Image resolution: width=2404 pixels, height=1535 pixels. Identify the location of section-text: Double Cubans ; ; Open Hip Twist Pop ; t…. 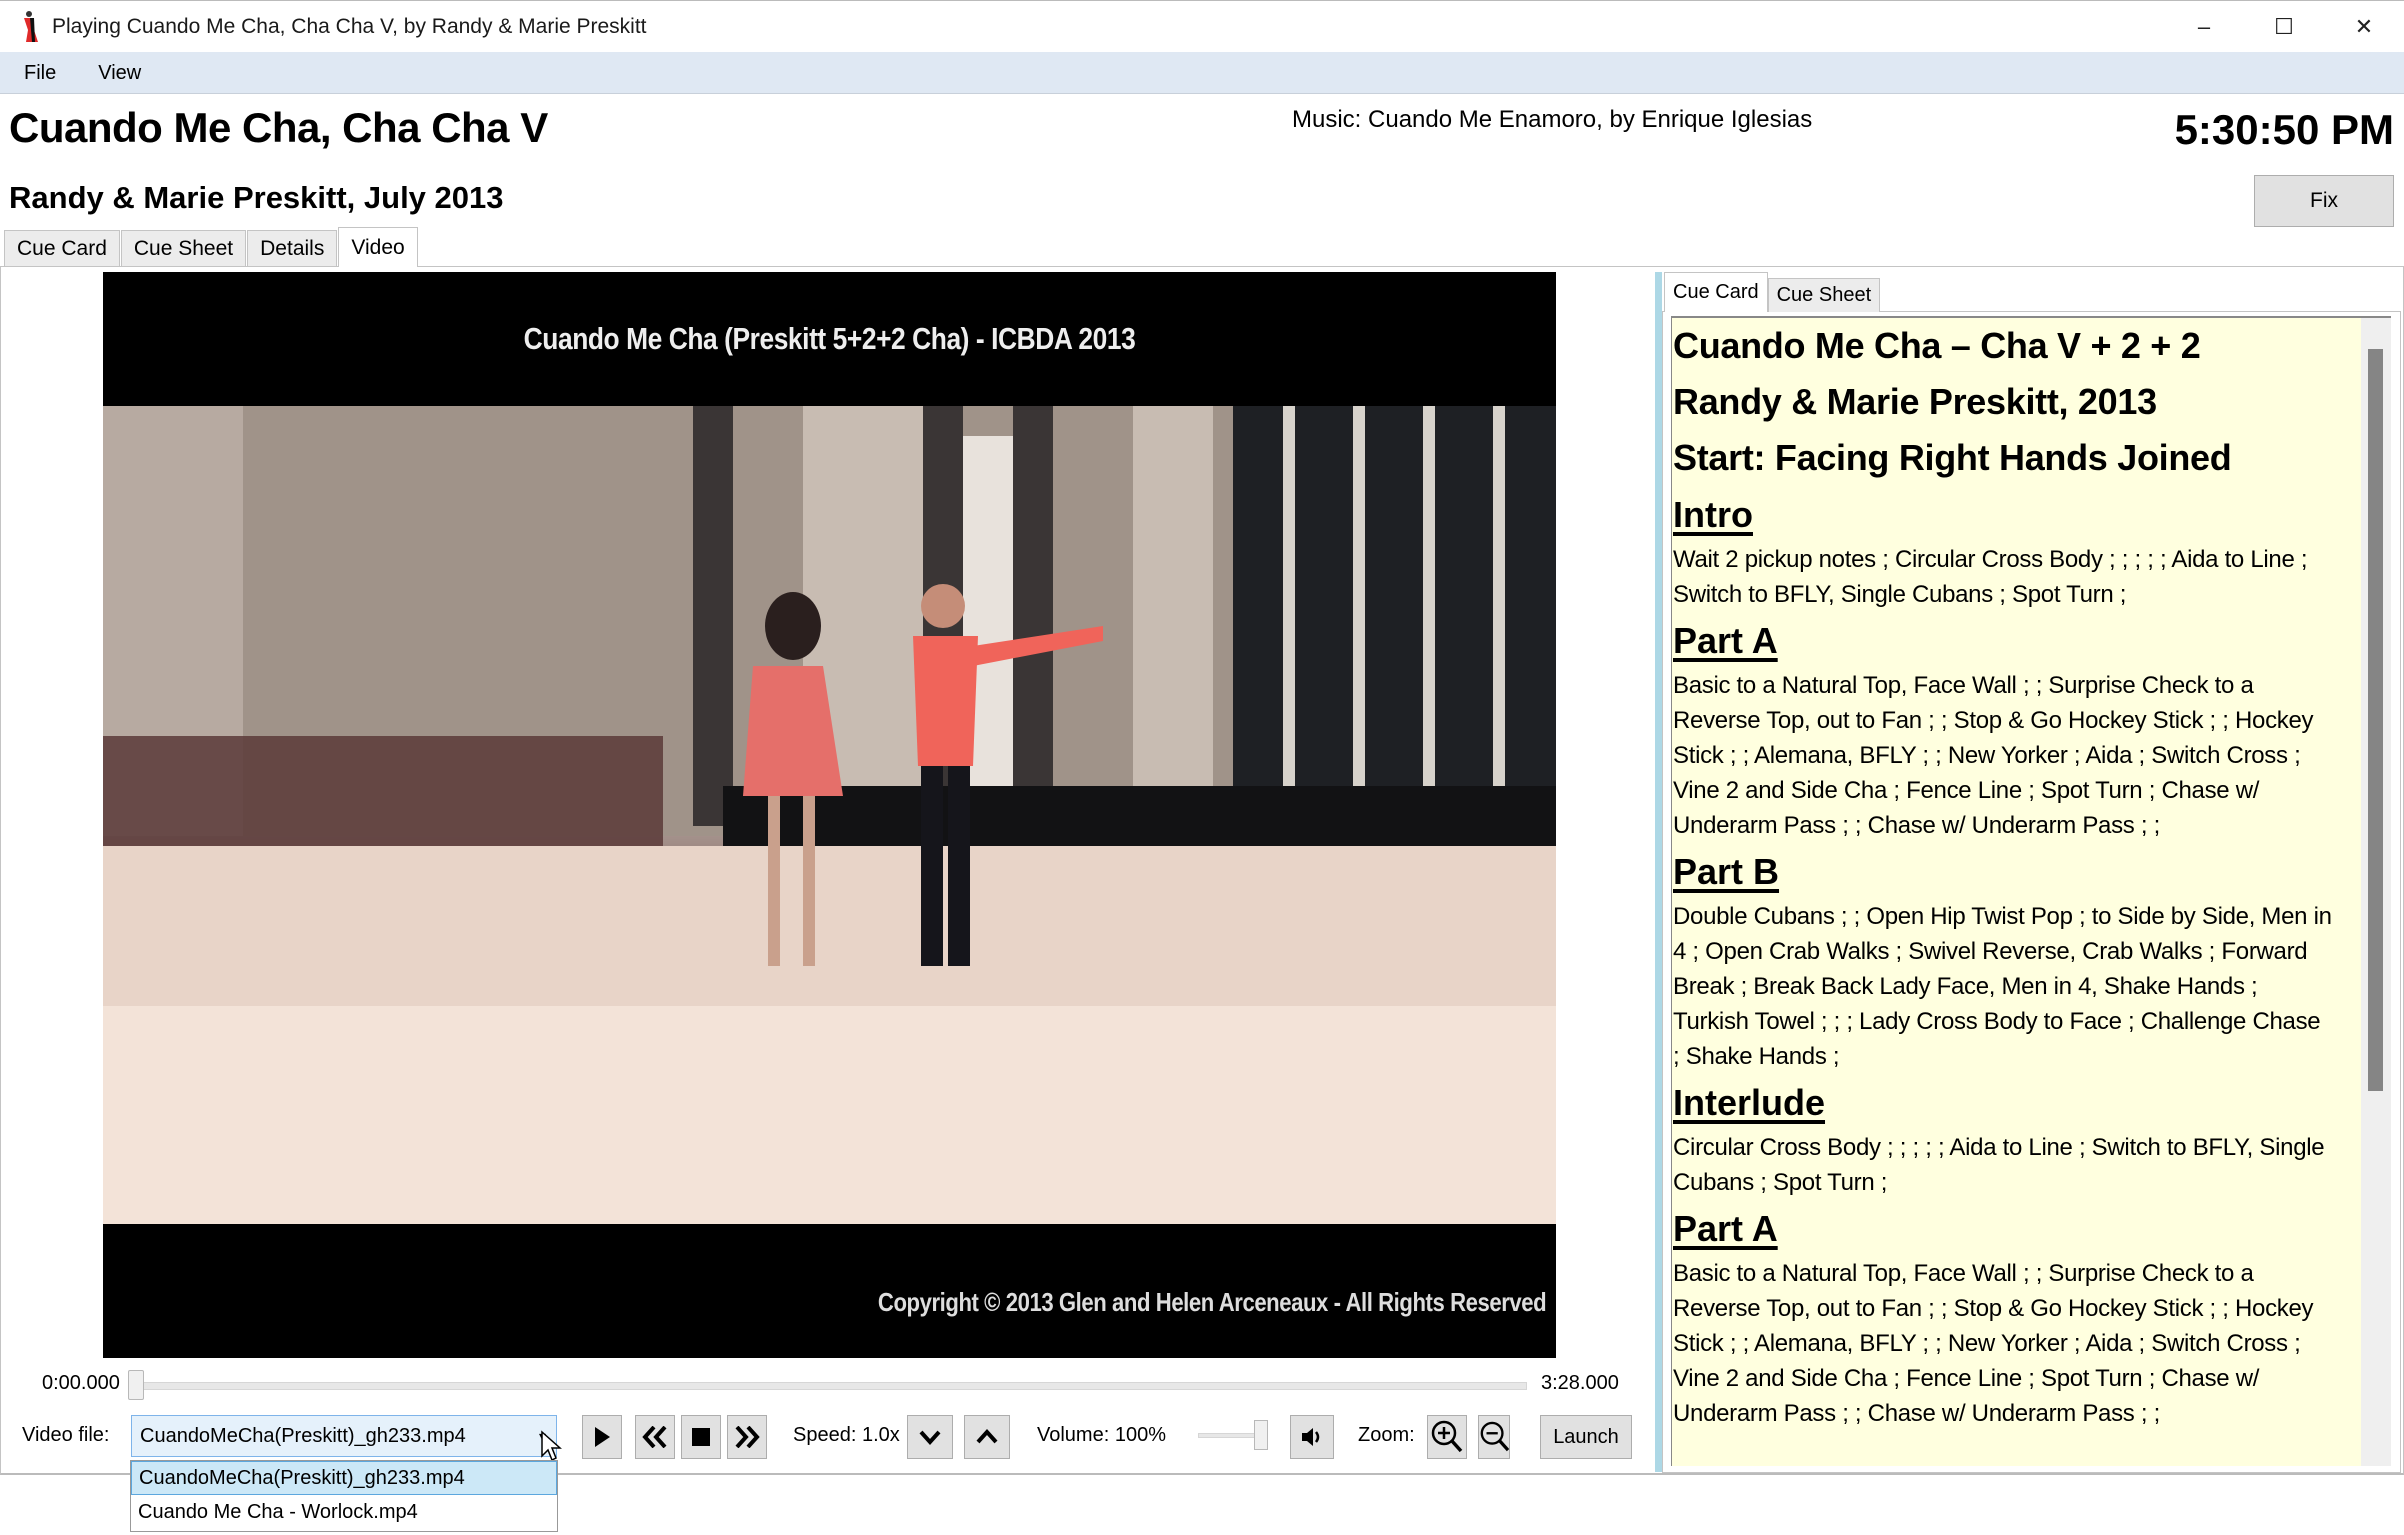
(2002, 986).